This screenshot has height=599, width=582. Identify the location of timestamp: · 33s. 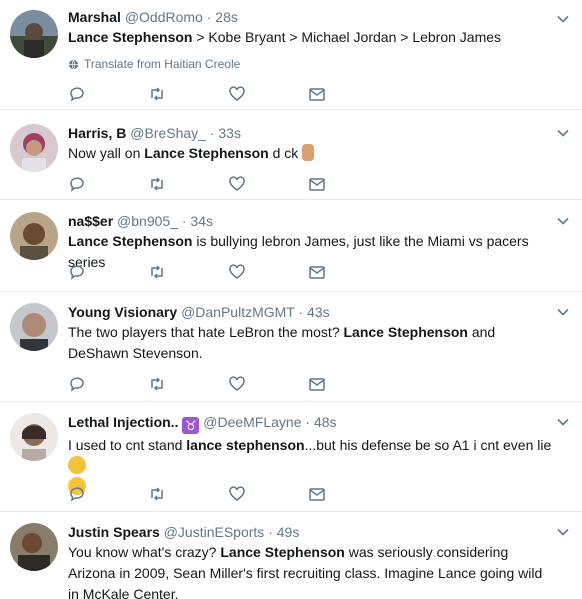
(225, 133).